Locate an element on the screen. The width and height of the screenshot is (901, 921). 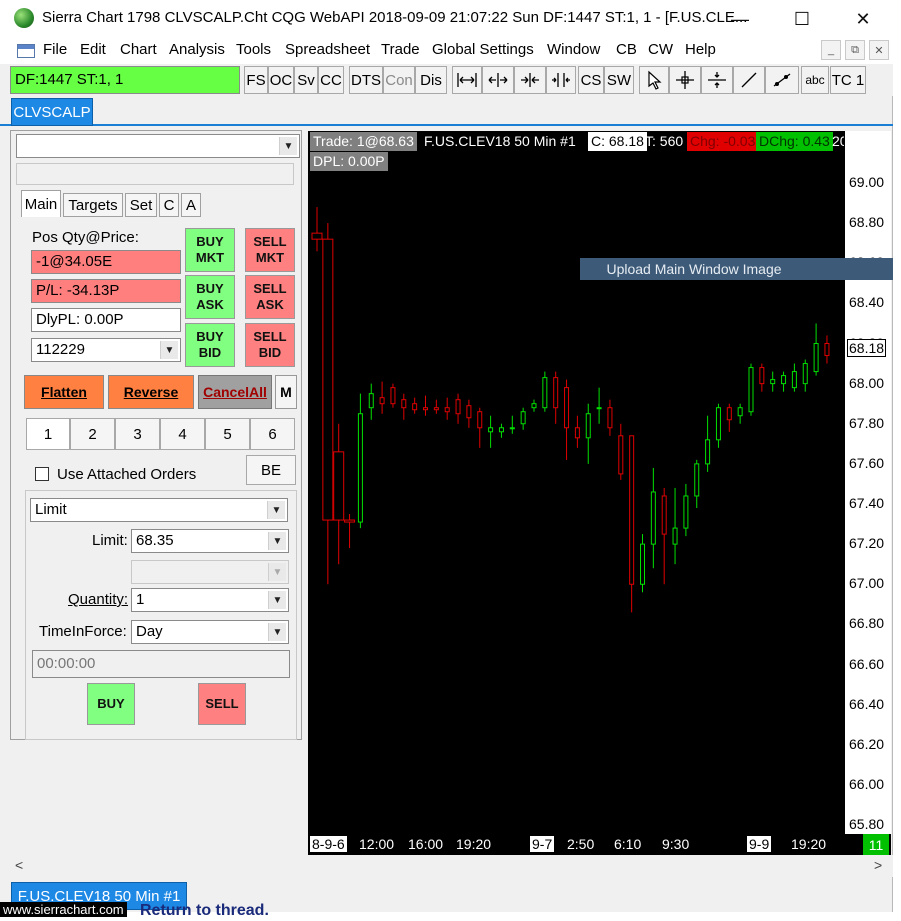
close-button: ✕ is located at coordinates (863, 19).